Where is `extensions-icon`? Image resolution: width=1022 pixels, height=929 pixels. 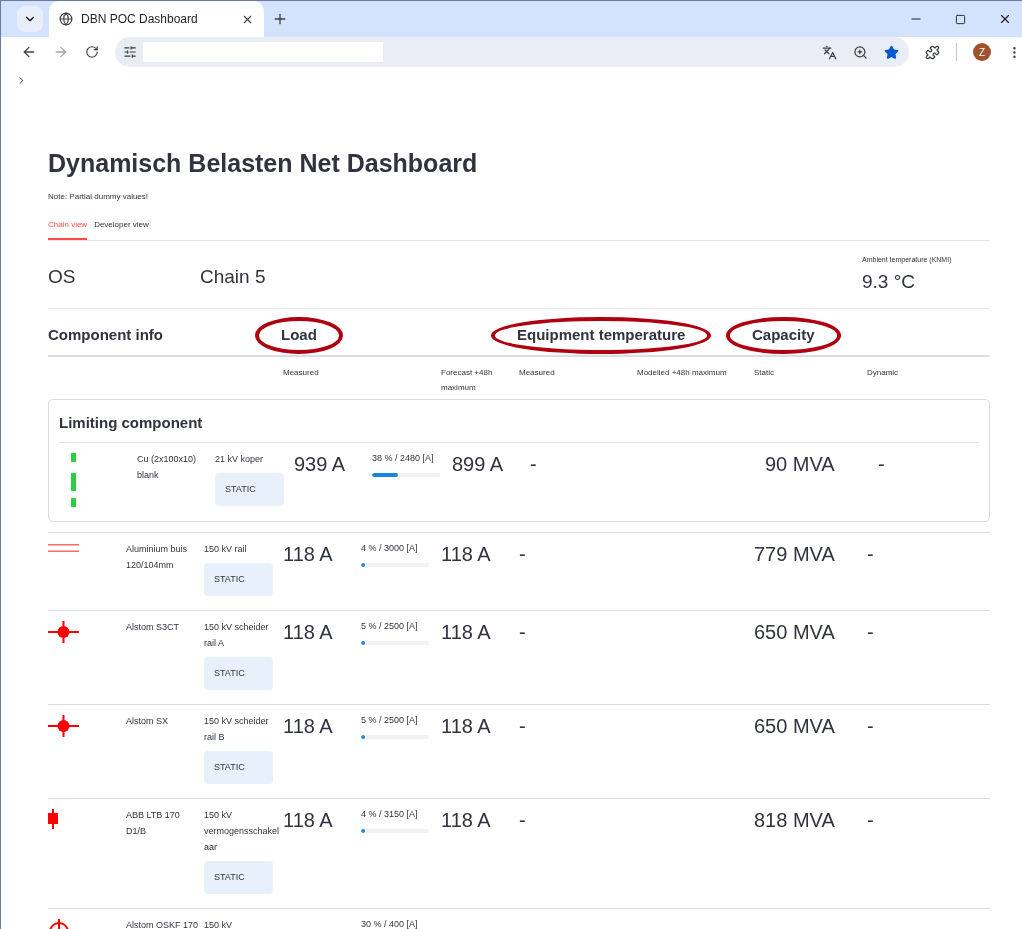
extensions-icon is located at coordinates (933, 52).